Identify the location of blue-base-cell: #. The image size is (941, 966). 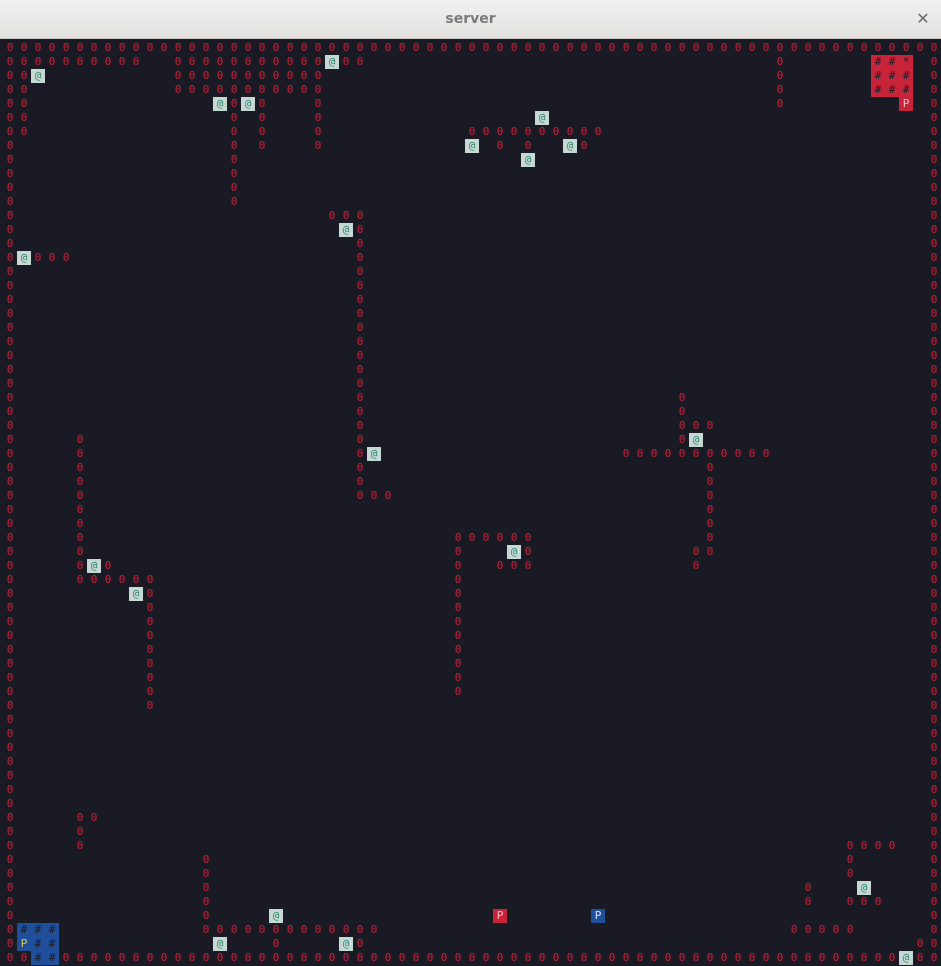
(52, 944).